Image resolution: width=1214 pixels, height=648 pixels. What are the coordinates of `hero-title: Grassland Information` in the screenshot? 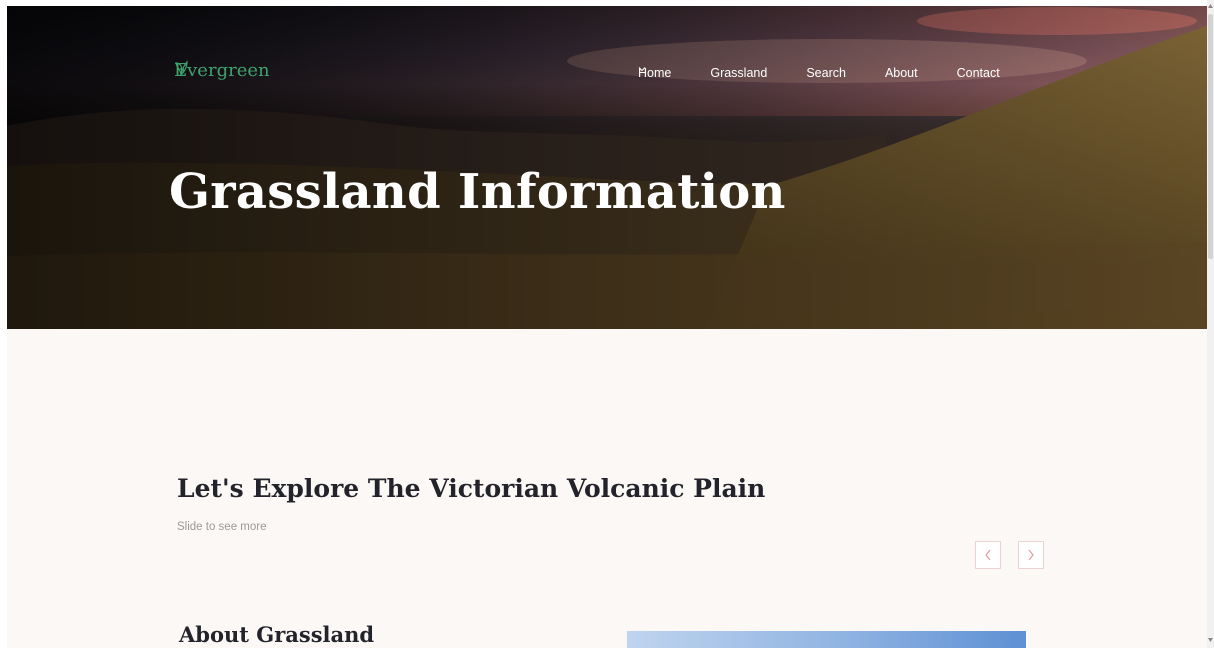 It's located at (477, 192).